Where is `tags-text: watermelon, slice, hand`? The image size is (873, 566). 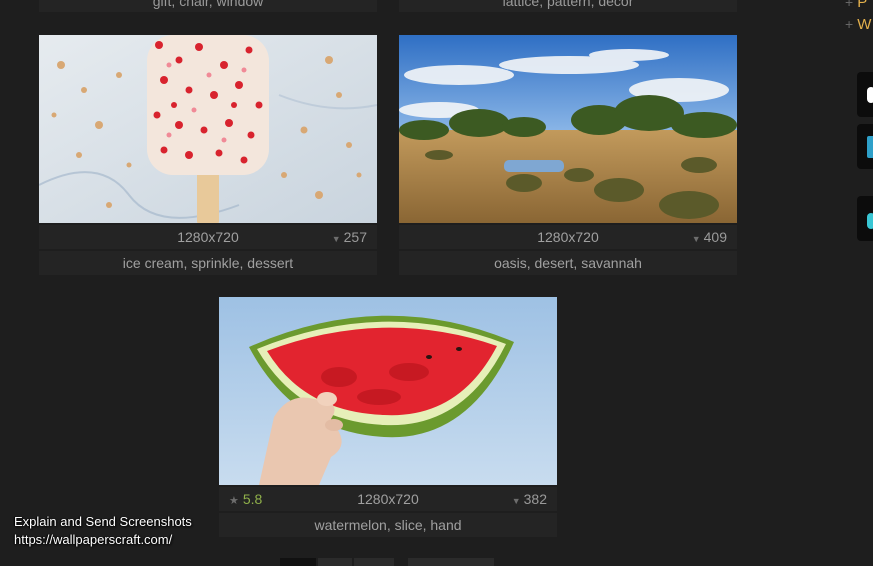 tags-text: watermelon, slice, hand is located at coordinates (387, 525).